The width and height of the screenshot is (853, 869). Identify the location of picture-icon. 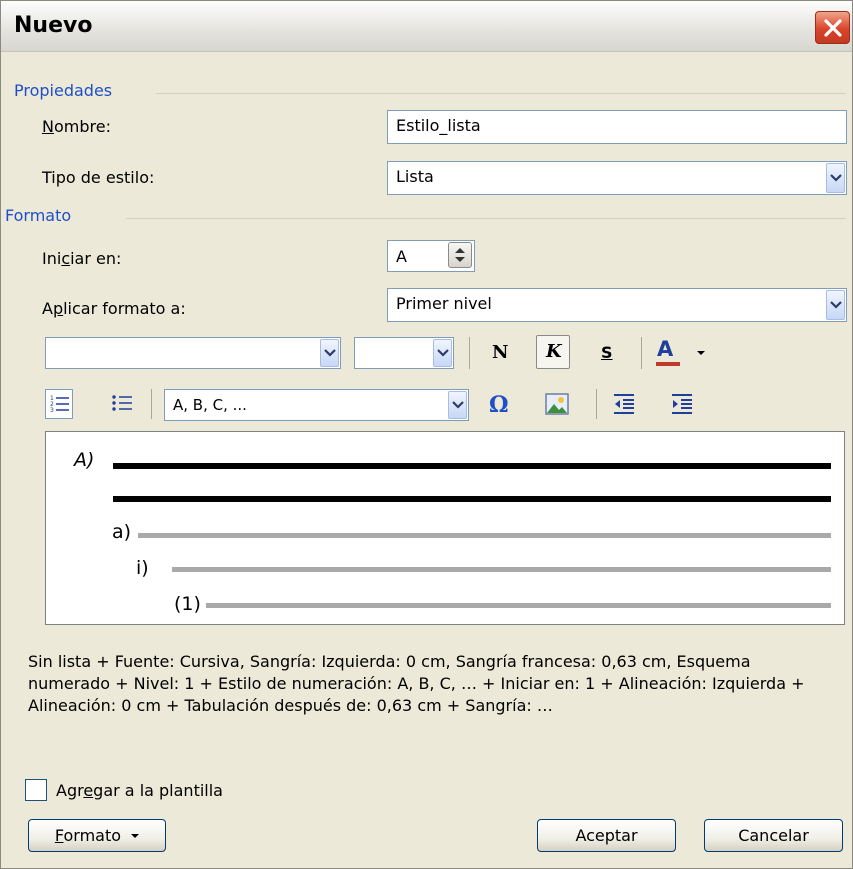
(557, 404).